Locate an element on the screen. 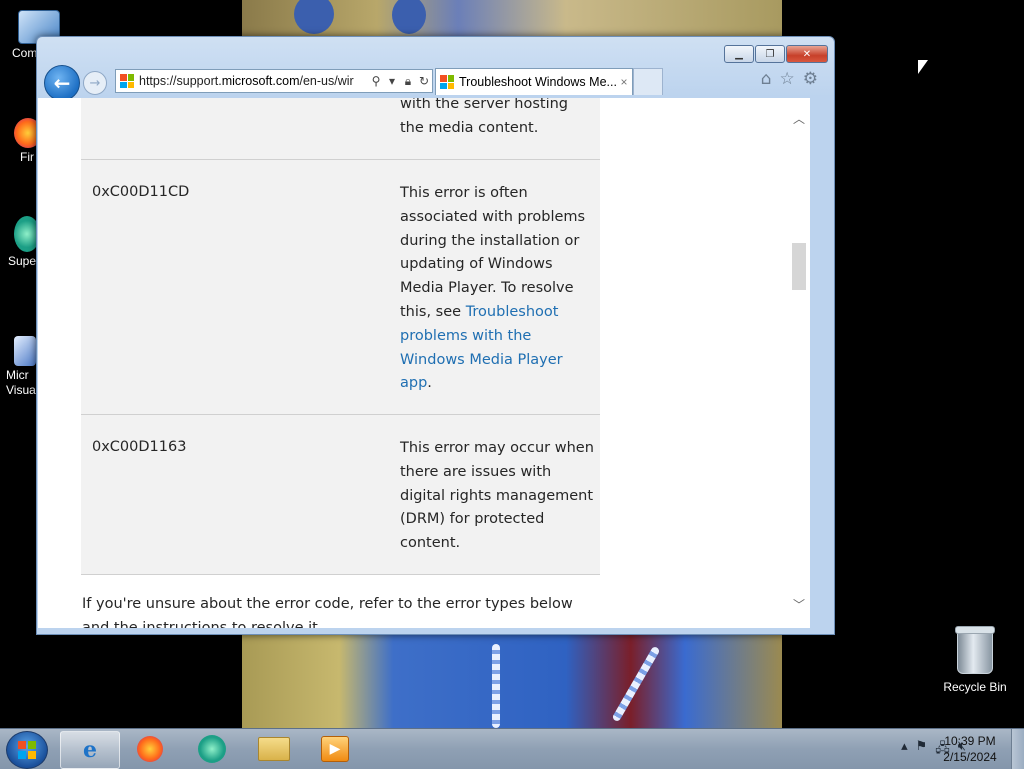 This screenshot has height=769, width=1024. folder-icon is located at coordinates (274, 749).